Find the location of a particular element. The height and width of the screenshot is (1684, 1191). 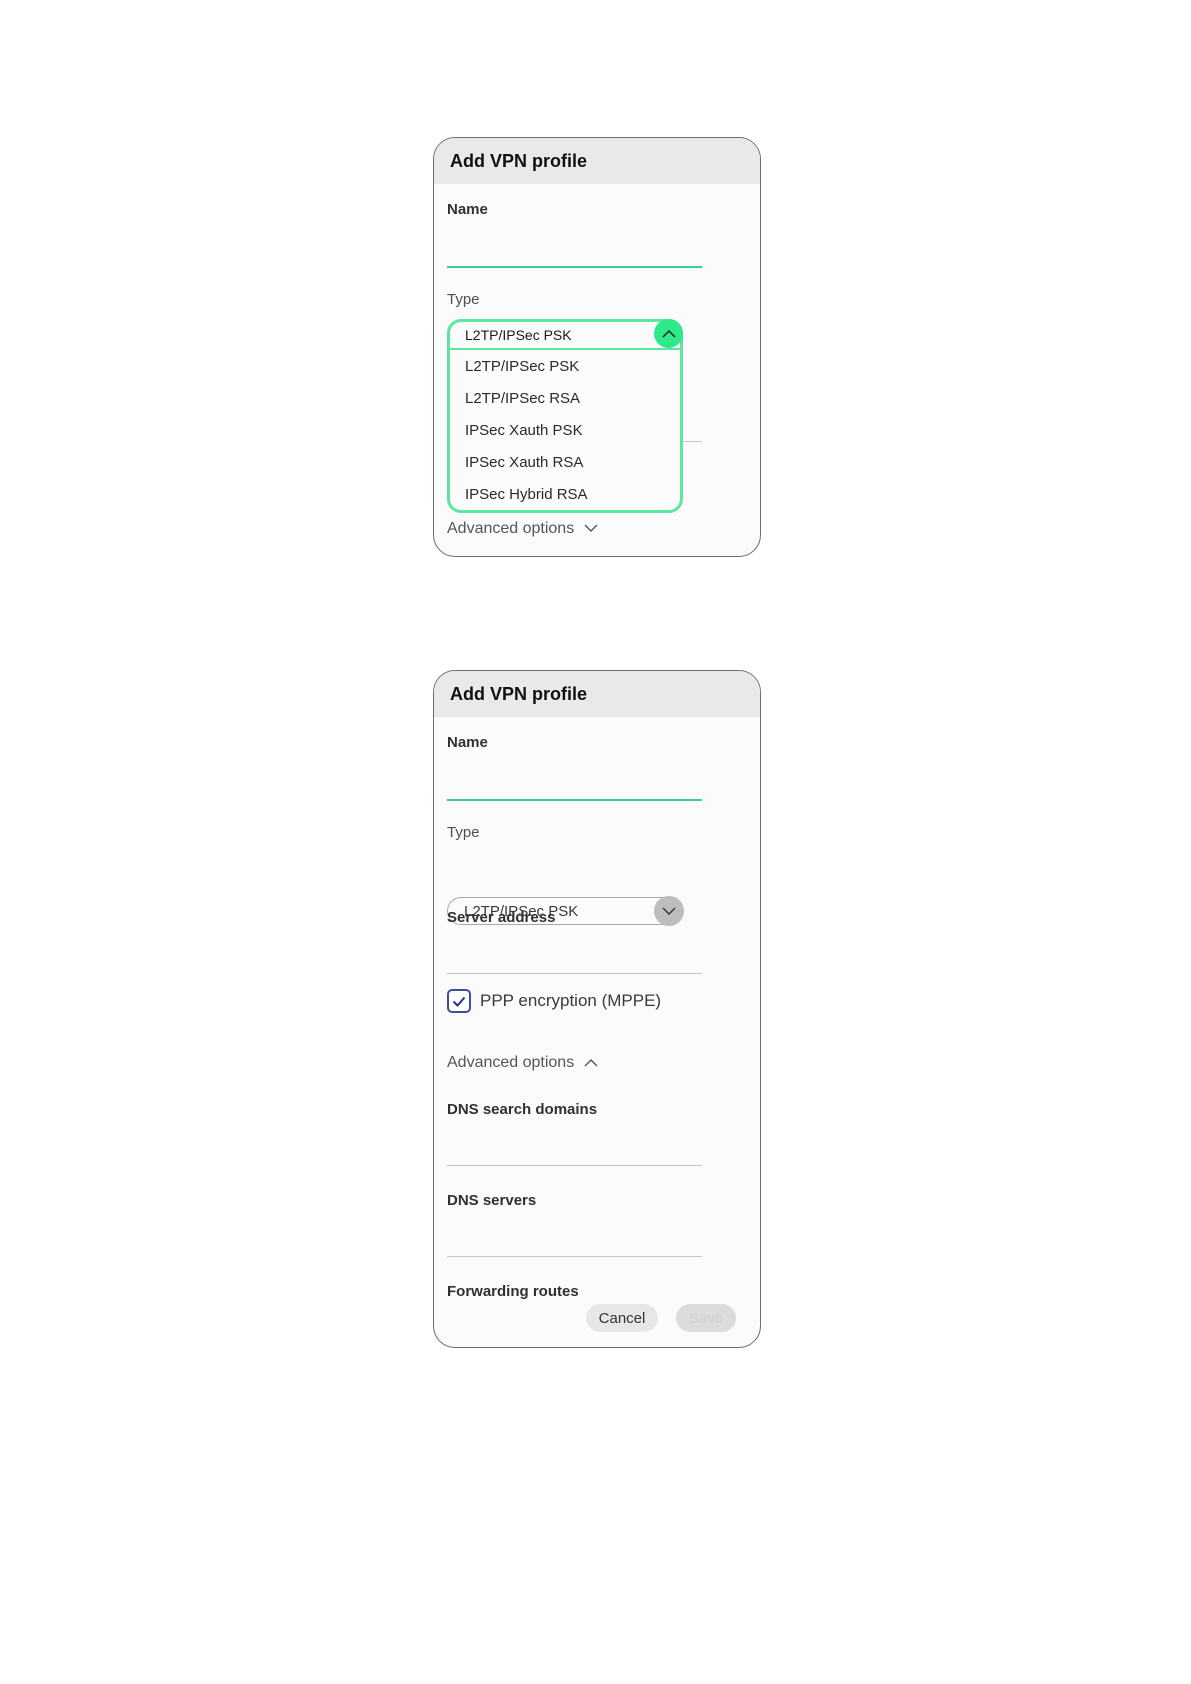

type-option: L2TP/IPSec PSK is located at coordinates (565, 366).